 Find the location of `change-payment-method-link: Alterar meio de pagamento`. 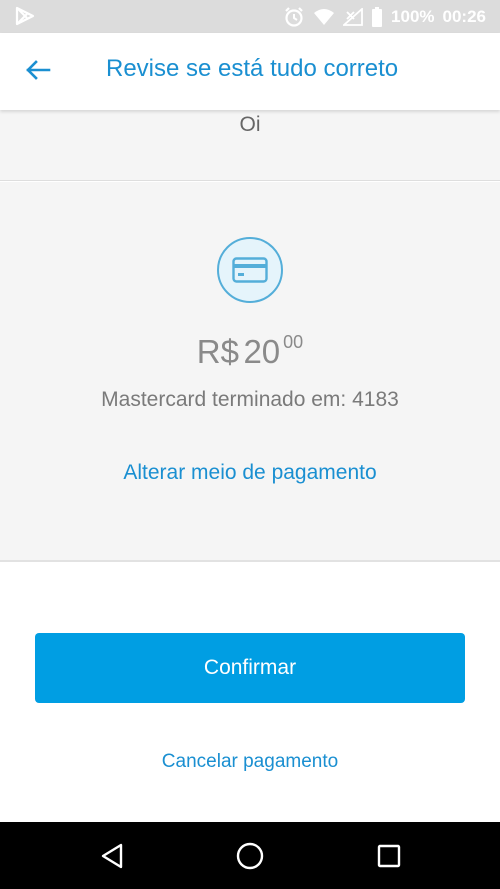

change-payment-method-link: Alterar meio de pagamento is located at coordinates (250, 473).